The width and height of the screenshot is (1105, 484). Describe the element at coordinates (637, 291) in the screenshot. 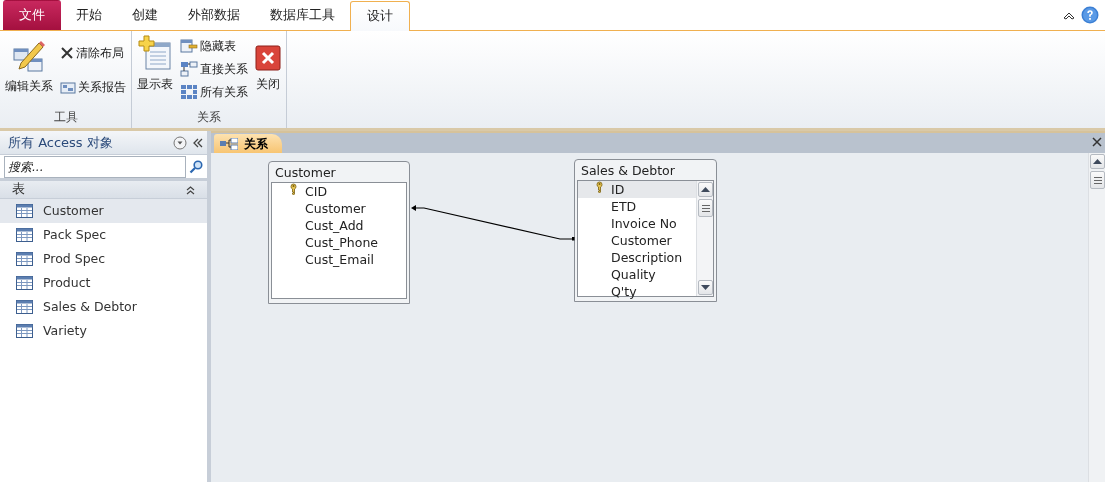

I see `field-item: Q'ty` at that location.